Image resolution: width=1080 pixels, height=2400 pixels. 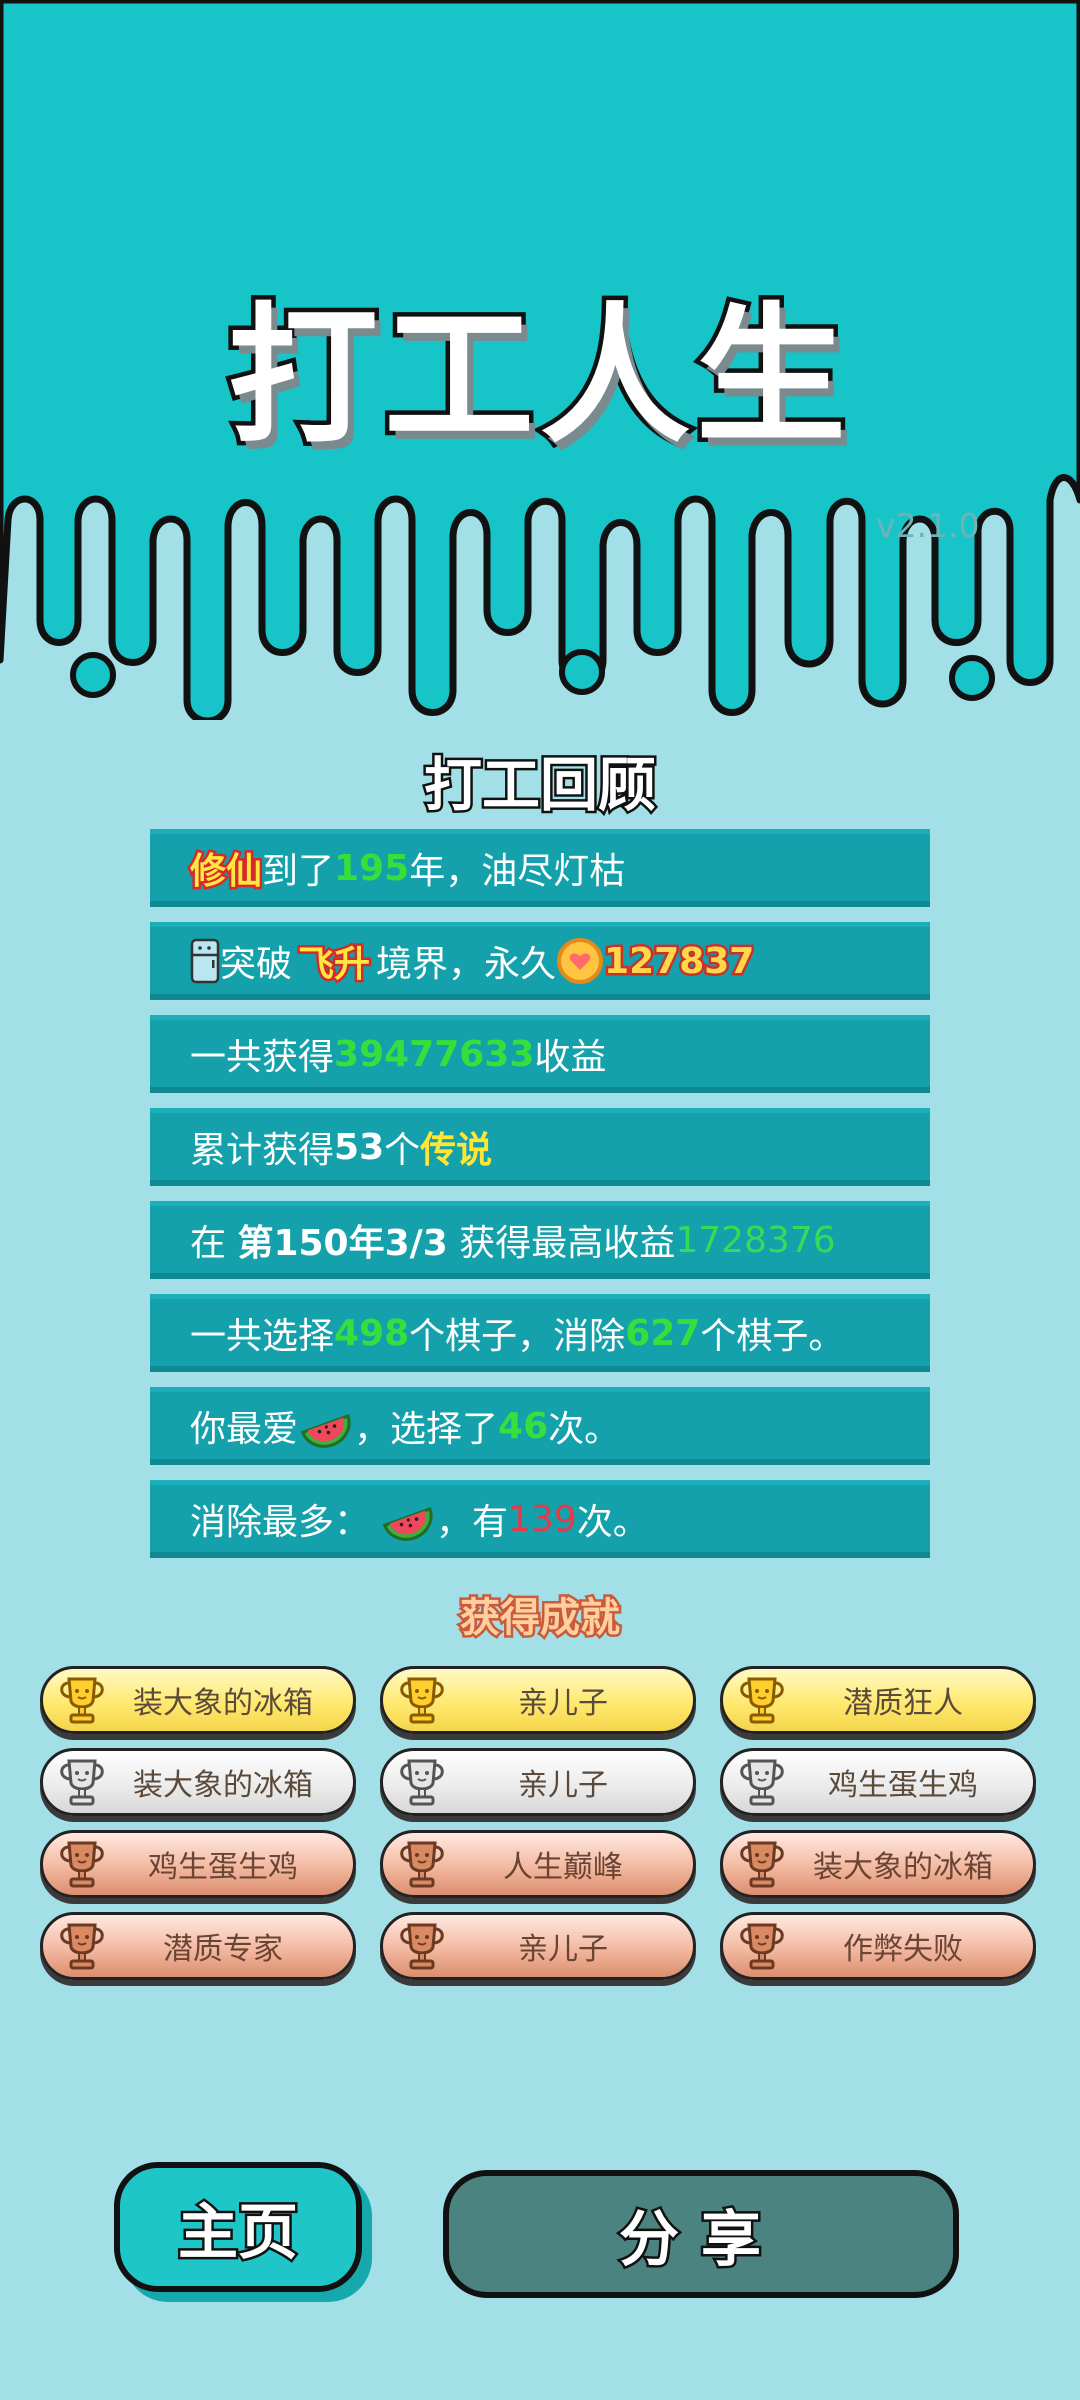 What do you see at coordinates (238, 2227) in the screenshot?
I see `home-button: 主页` at bounding box center [238, 2227].